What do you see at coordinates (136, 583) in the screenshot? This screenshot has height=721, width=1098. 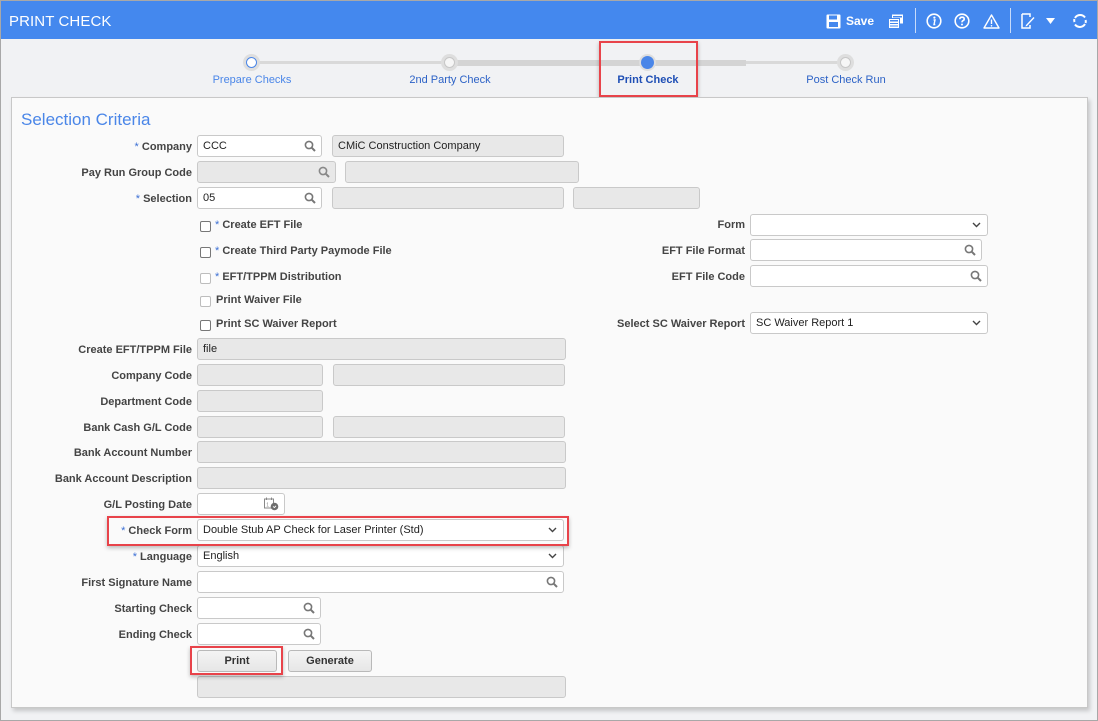 I see `first-signature-name-label: First Signature Name` at bounding box center [136, 583].